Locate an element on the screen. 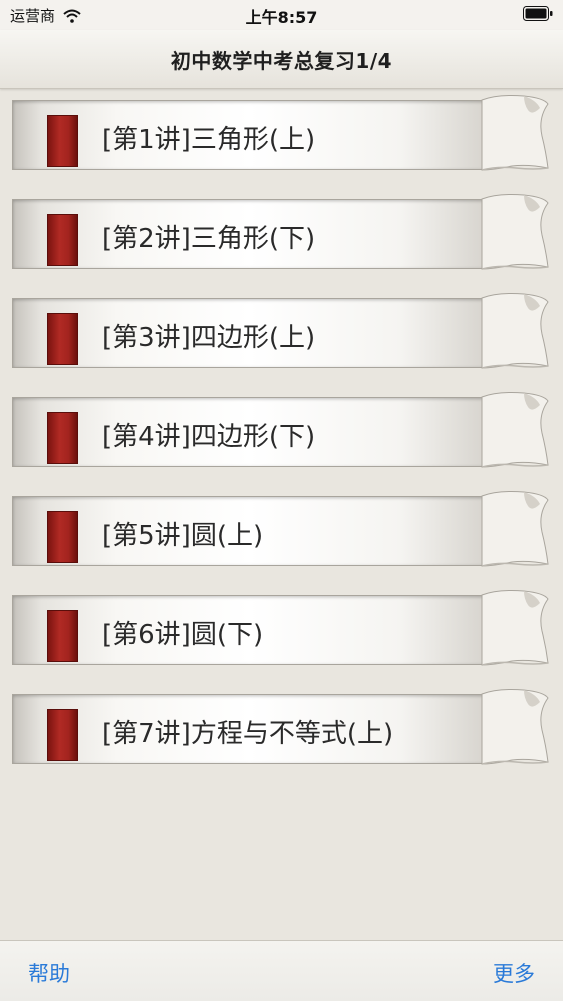  lesson-label: [第2讲]三角形(下) is located at coordinates (209, 239).